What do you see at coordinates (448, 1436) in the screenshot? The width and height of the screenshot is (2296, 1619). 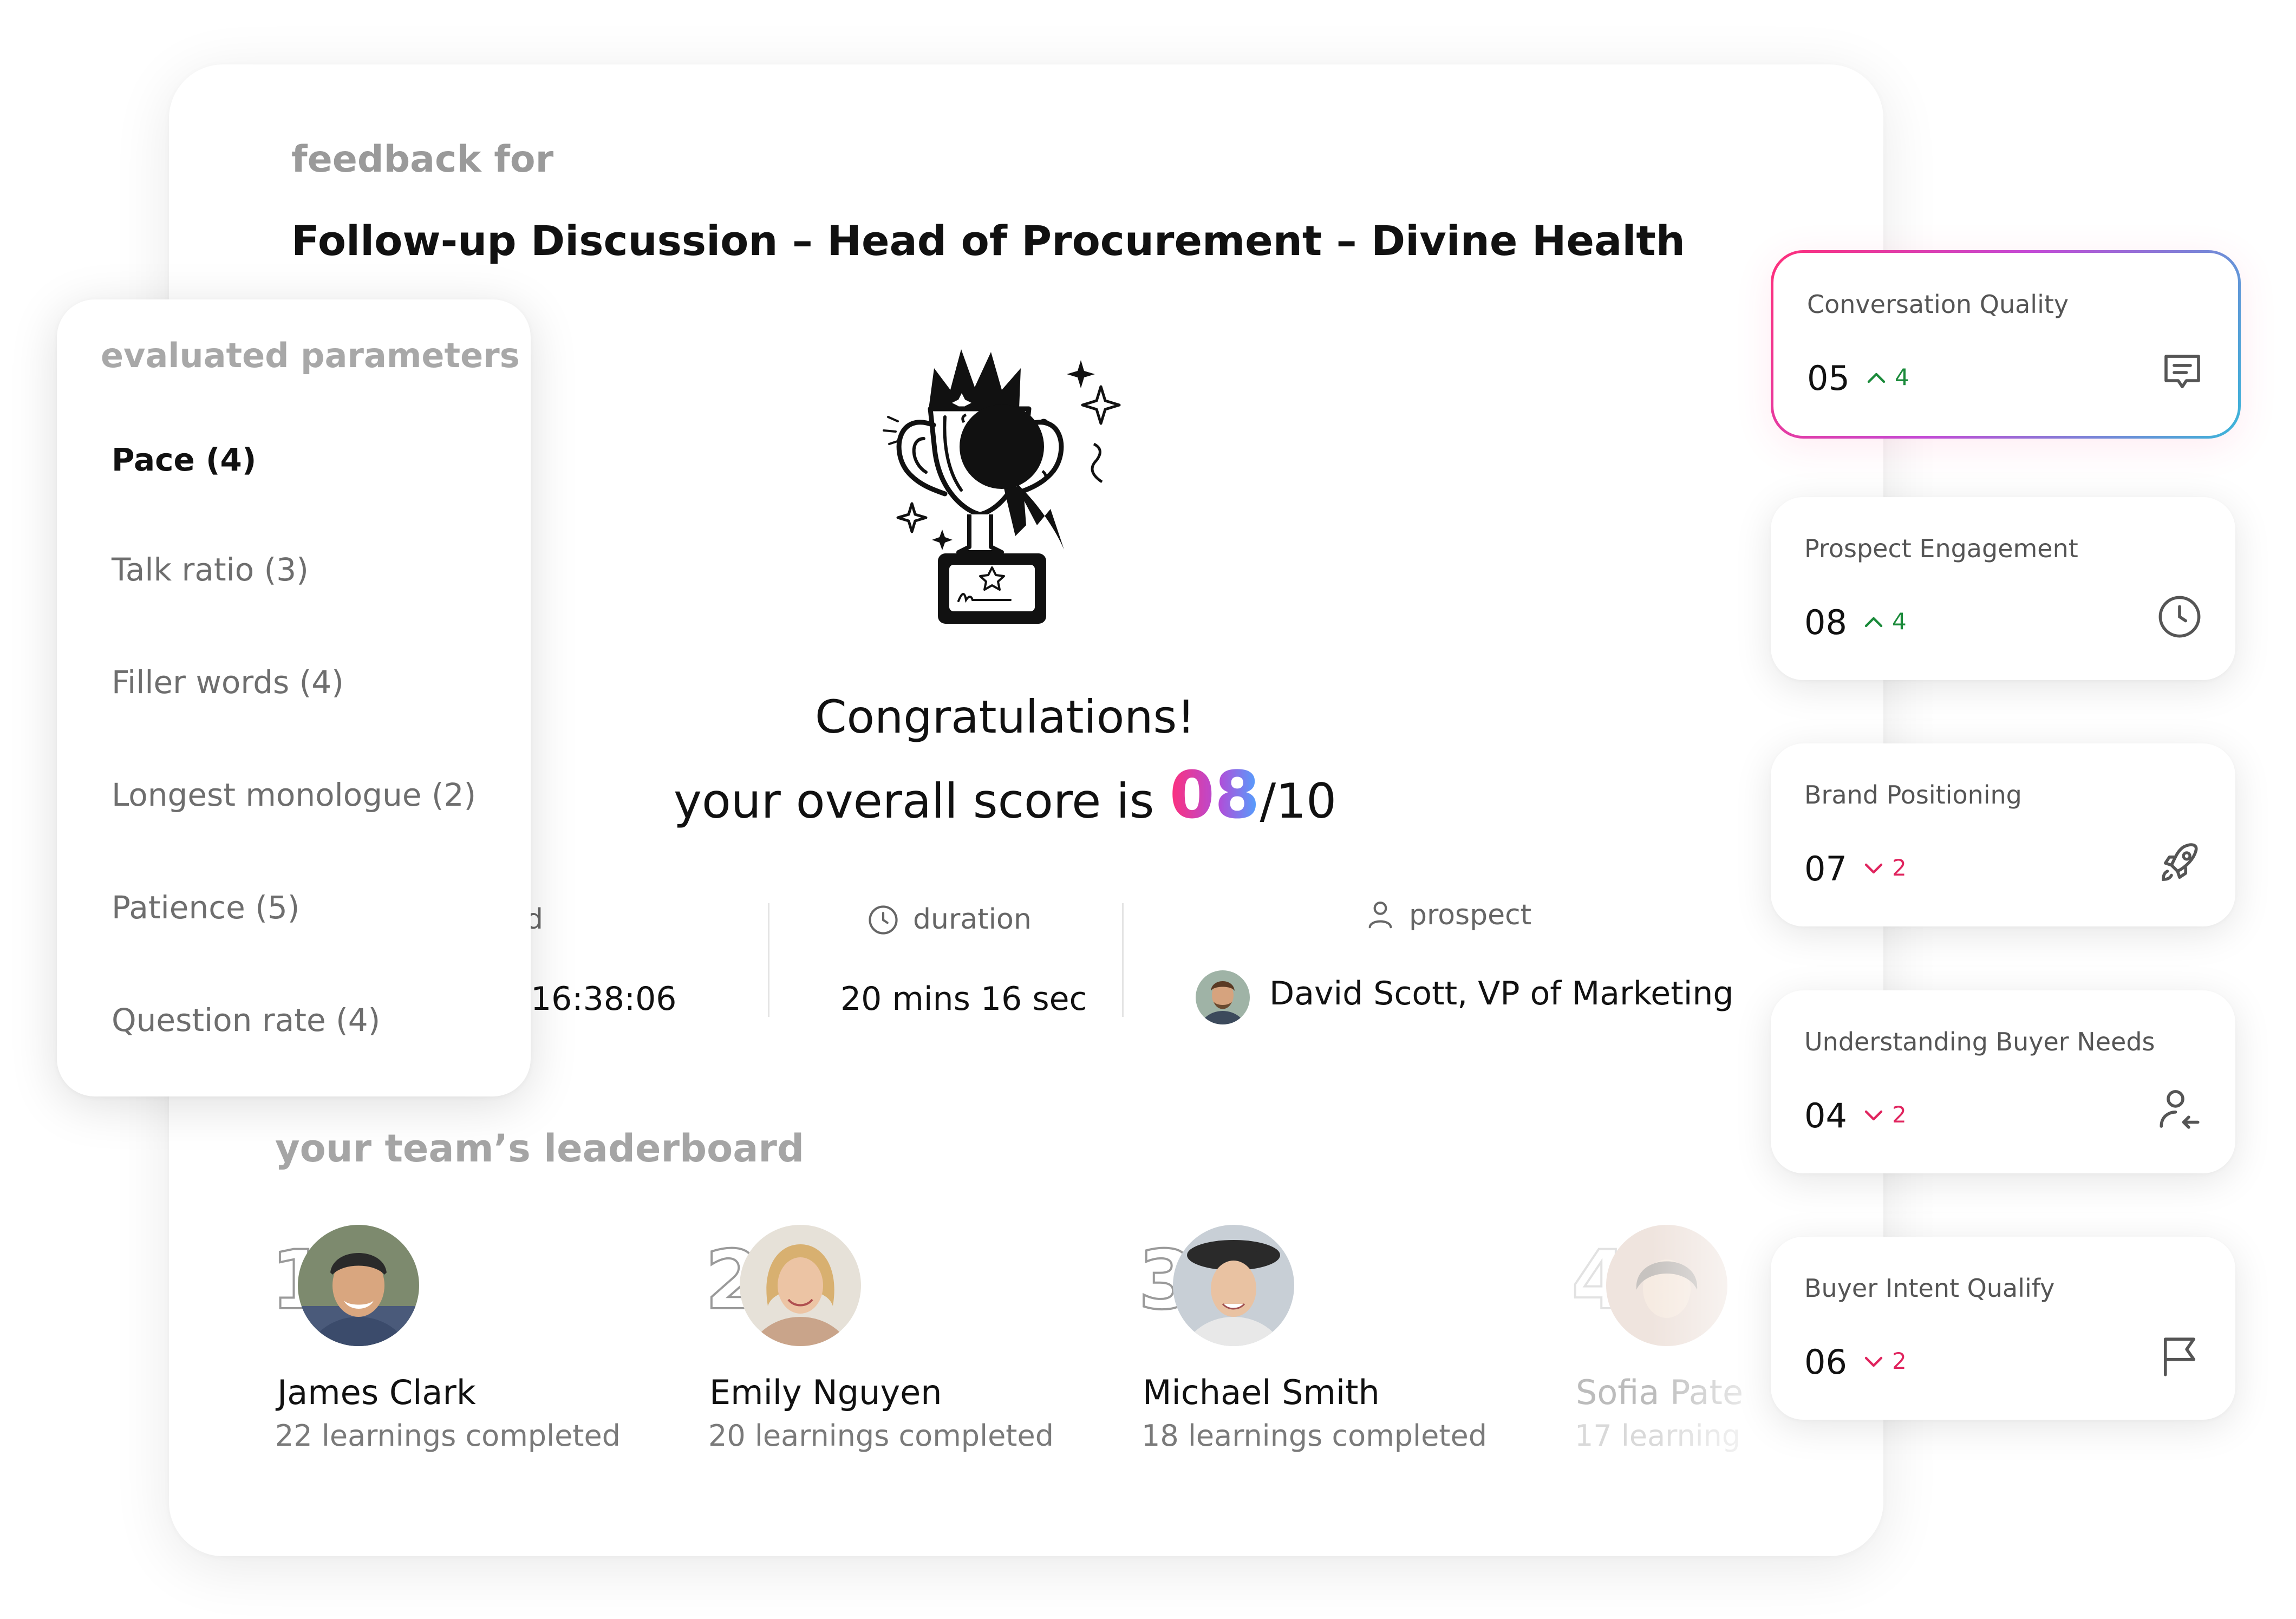 I see `leaderboard-learnings: 22 learnings completed` at bounding box center [448, 1436].